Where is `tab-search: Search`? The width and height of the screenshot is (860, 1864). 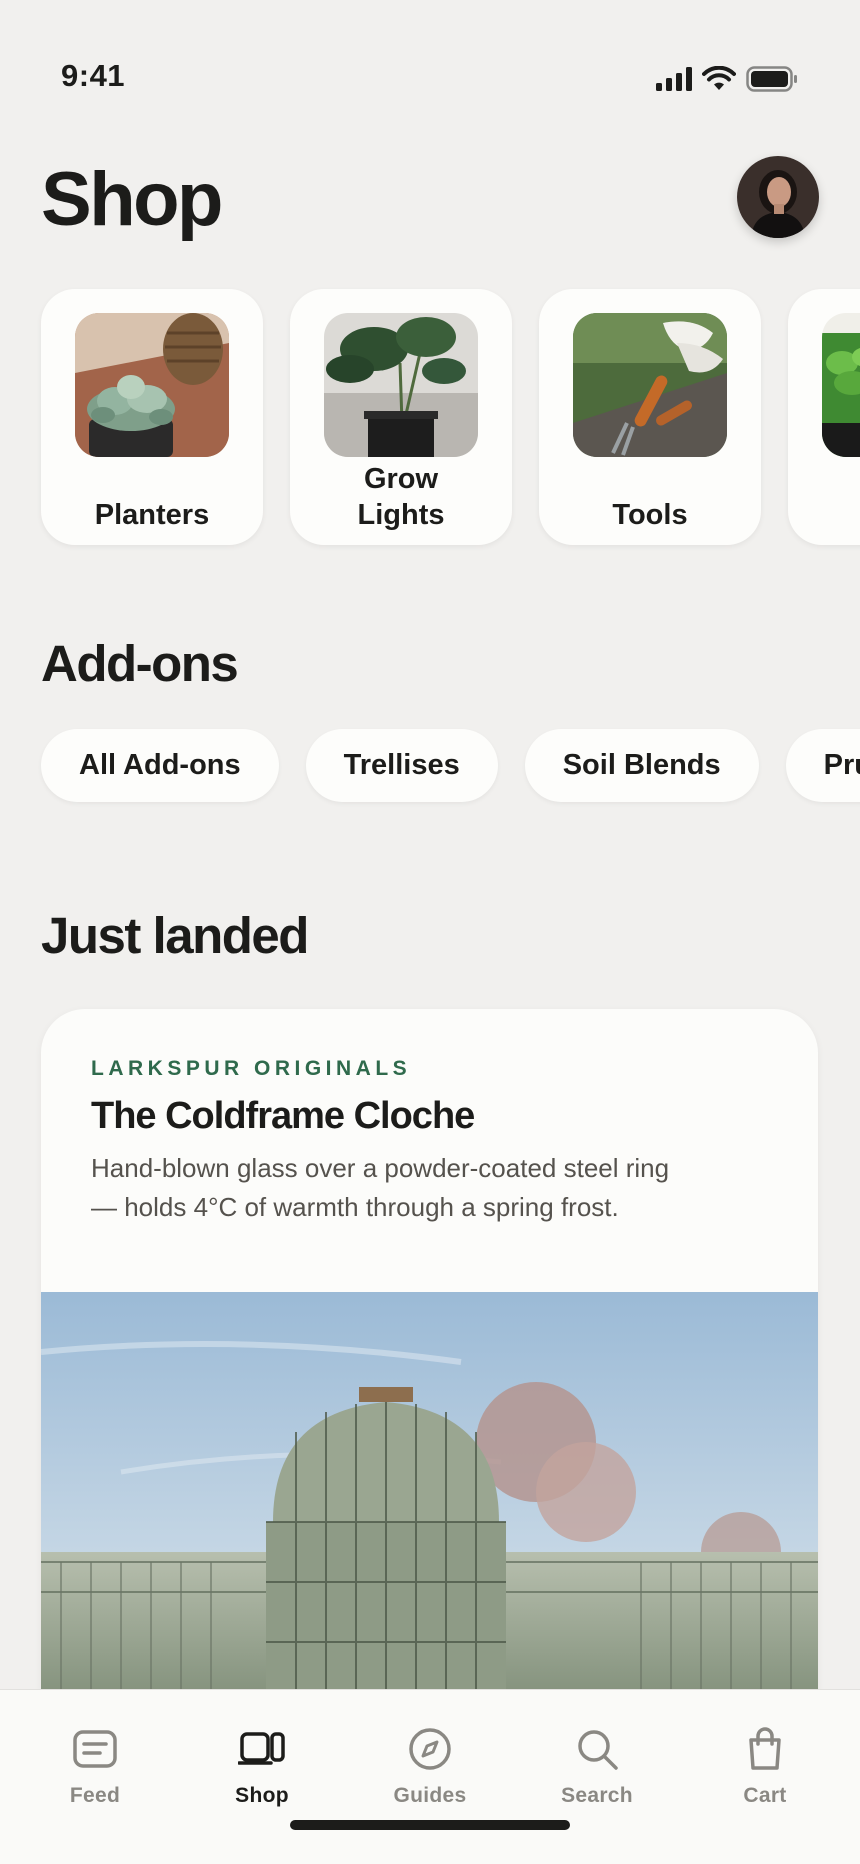
tab-search: Search is located at coordinates (597, 1767).